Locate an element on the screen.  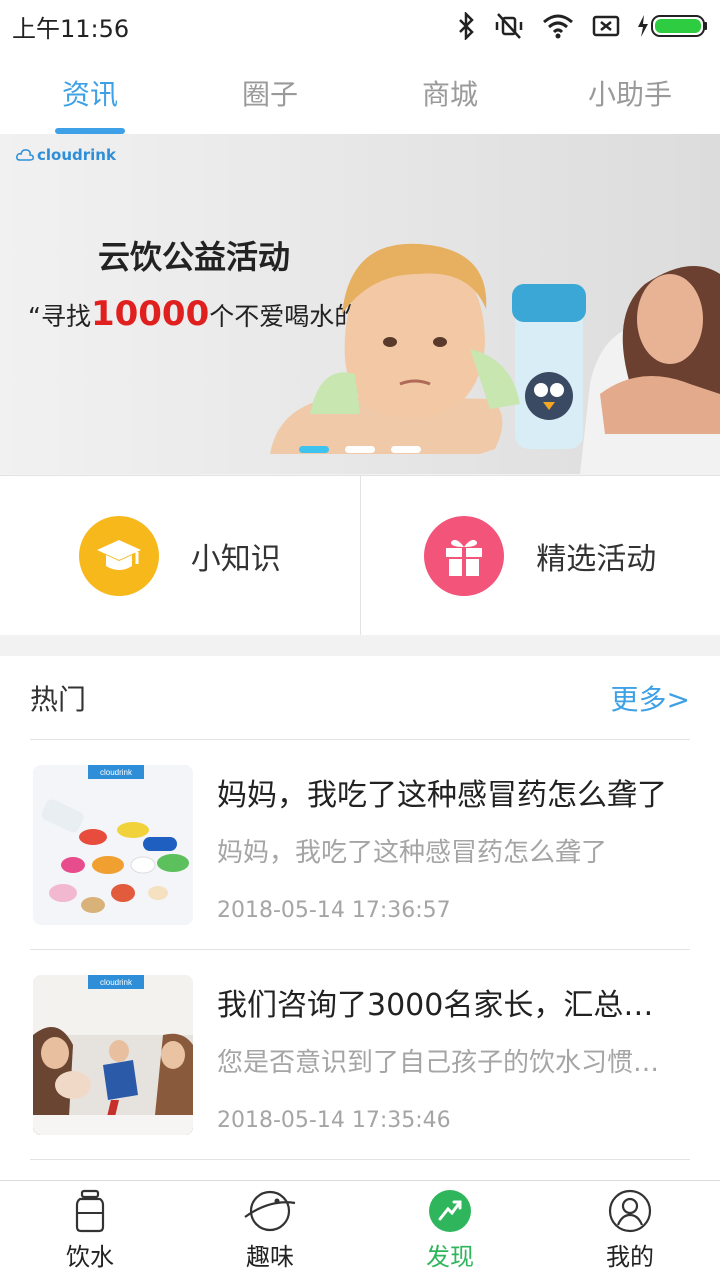
discover-compass-icon is located at coordinates (450, 1211).